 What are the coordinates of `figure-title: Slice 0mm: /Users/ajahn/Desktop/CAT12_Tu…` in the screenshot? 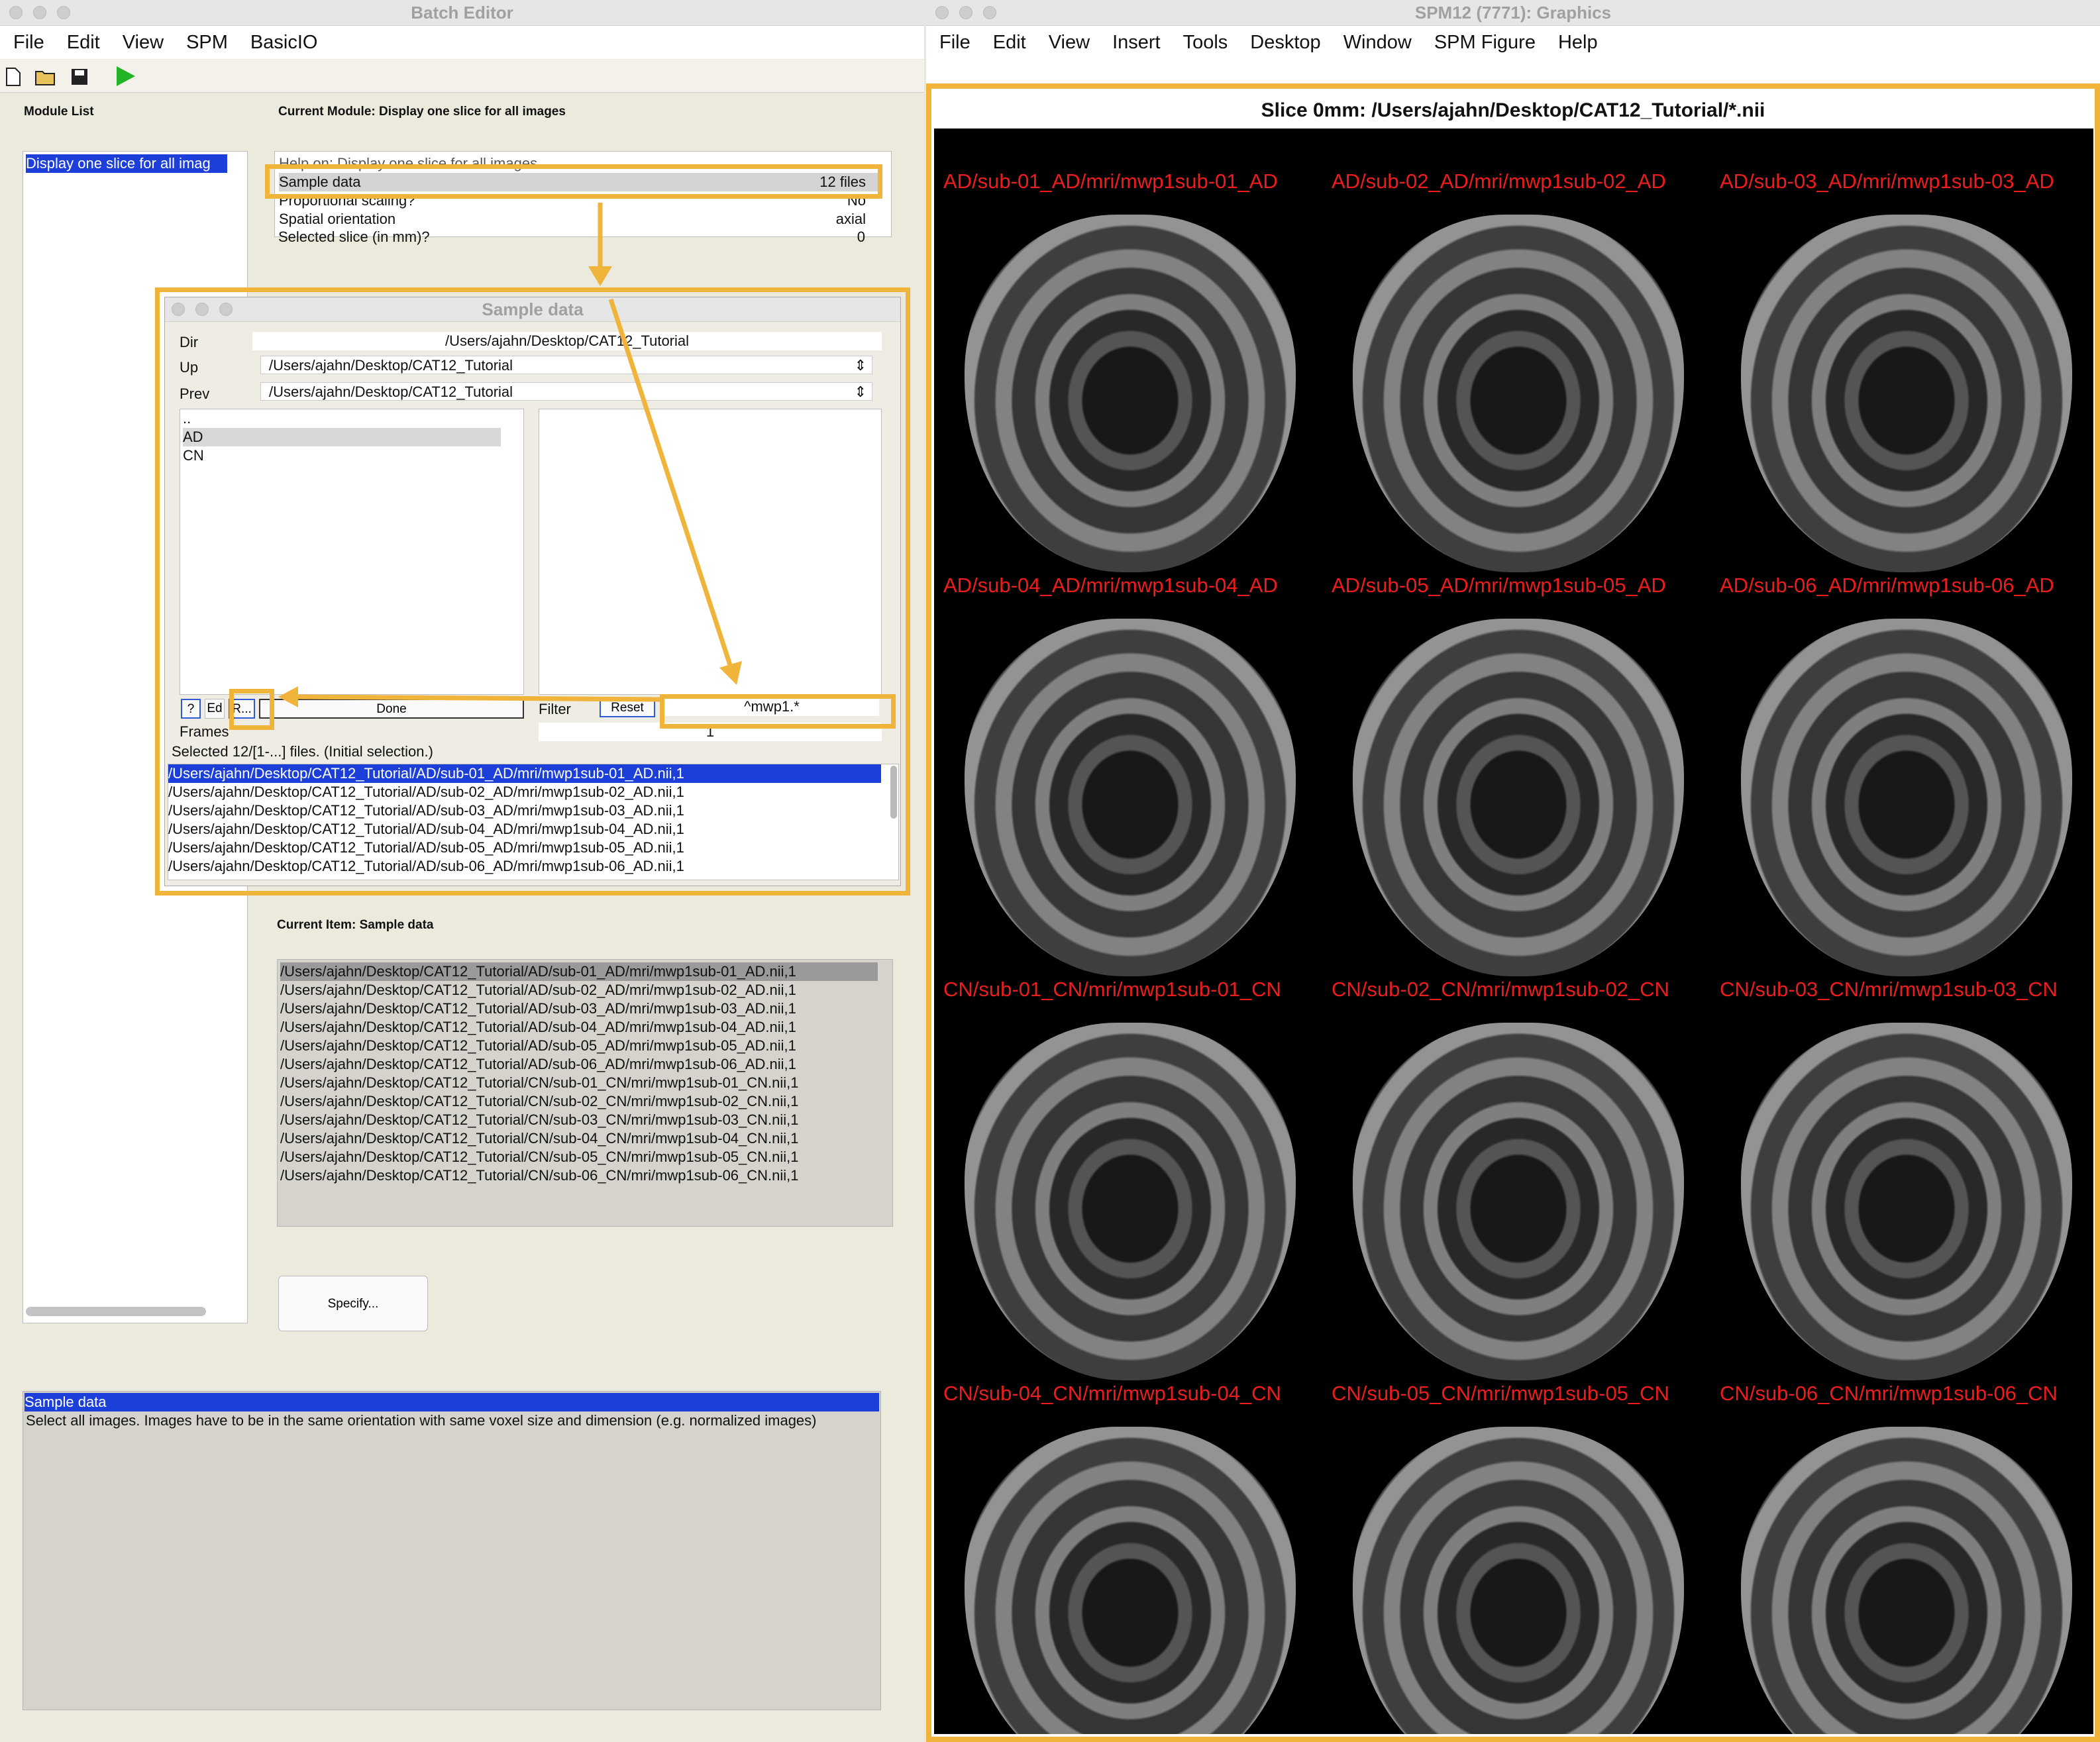 It's located at (1513, 110).